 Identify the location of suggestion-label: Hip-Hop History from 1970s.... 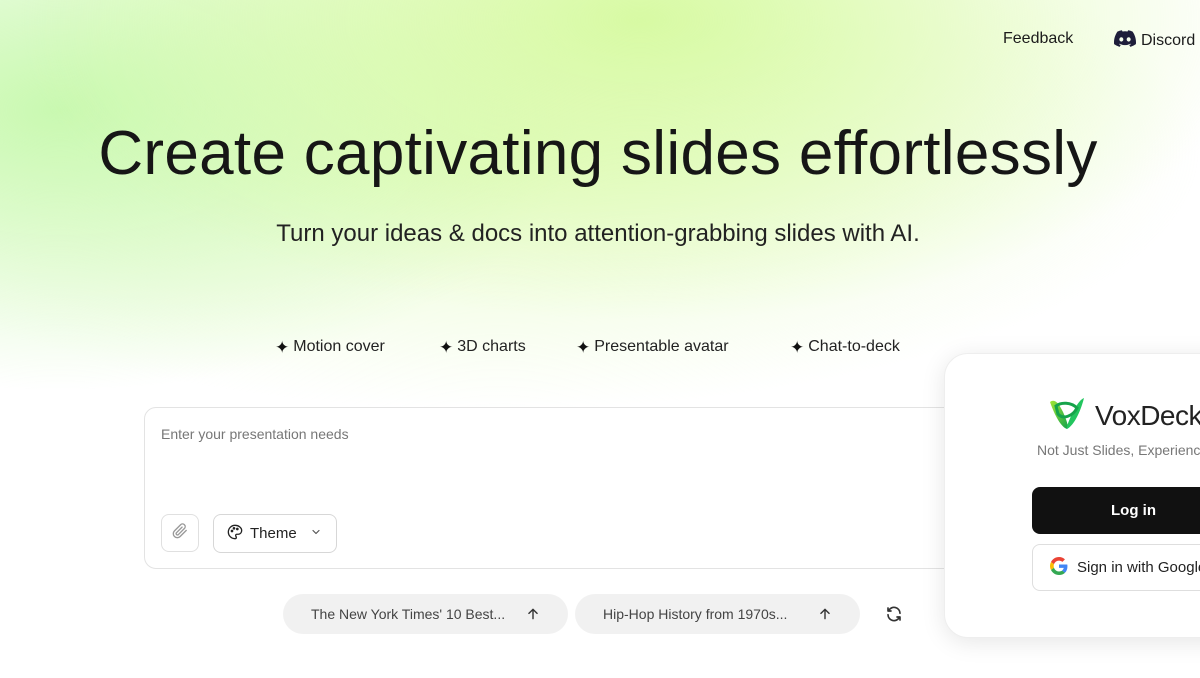
(695, 614).